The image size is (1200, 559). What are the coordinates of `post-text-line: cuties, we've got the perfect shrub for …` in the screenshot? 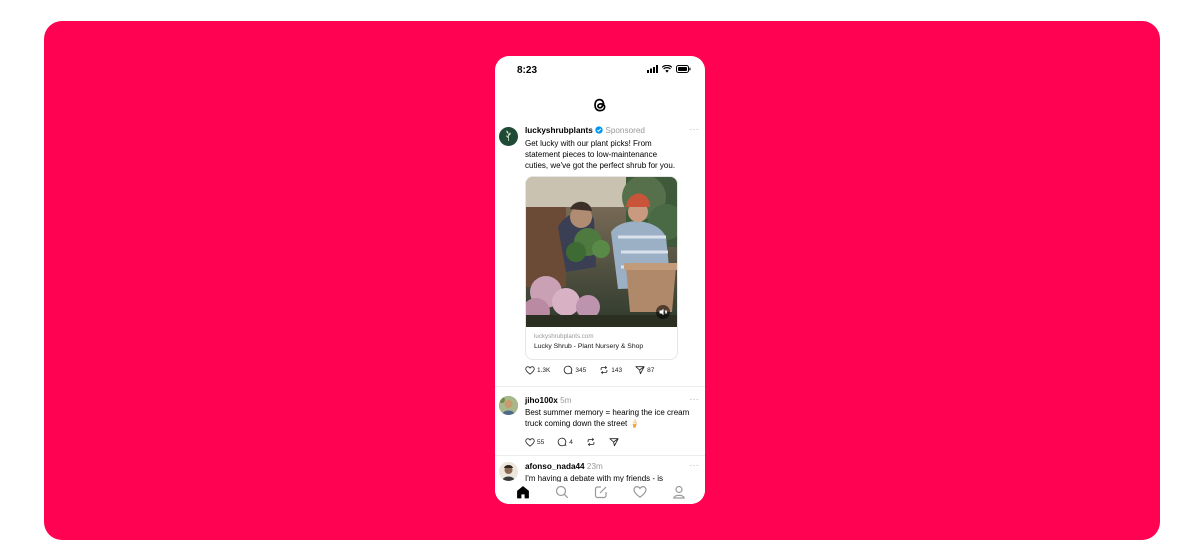 It's located at (600, 166).